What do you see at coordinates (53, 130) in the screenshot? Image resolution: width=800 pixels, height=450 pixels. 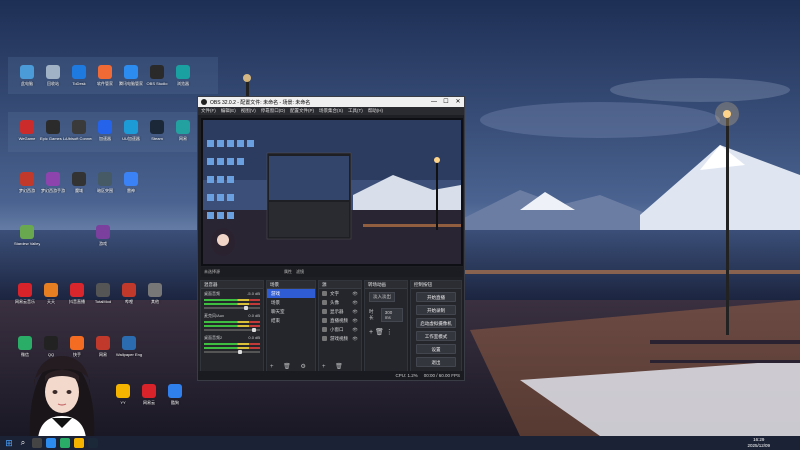 I see `desktop-icon: Epic Games Launcher` at bounding box center [53, 130].